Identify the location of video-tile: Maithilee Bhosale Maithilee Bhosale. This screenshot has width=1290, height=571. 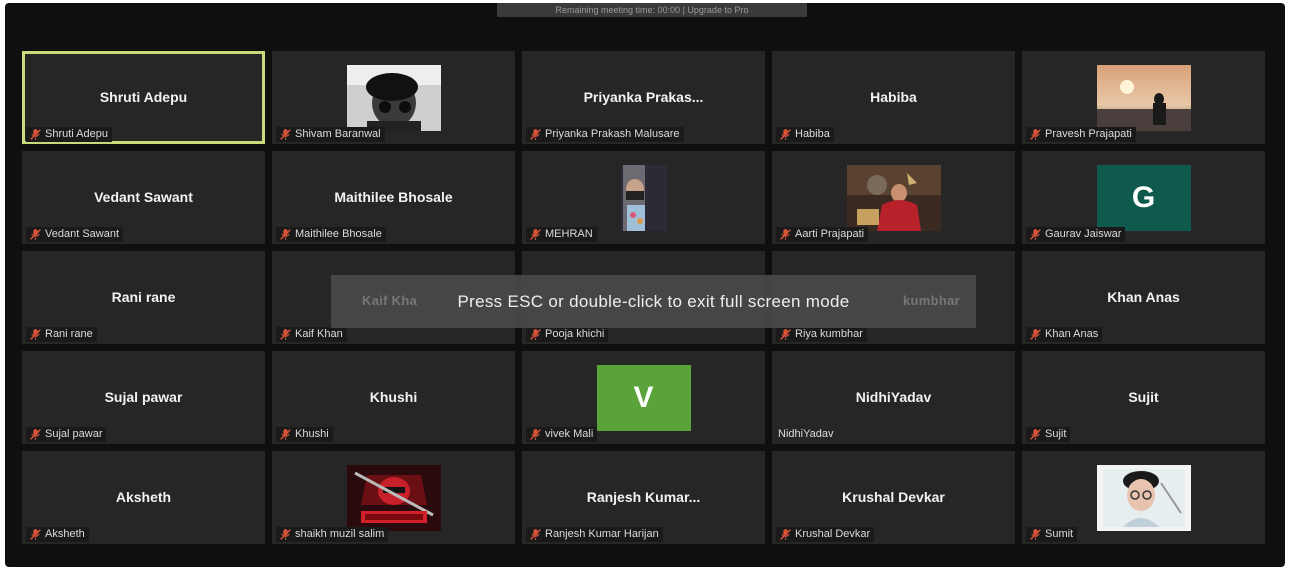
(393, 197).